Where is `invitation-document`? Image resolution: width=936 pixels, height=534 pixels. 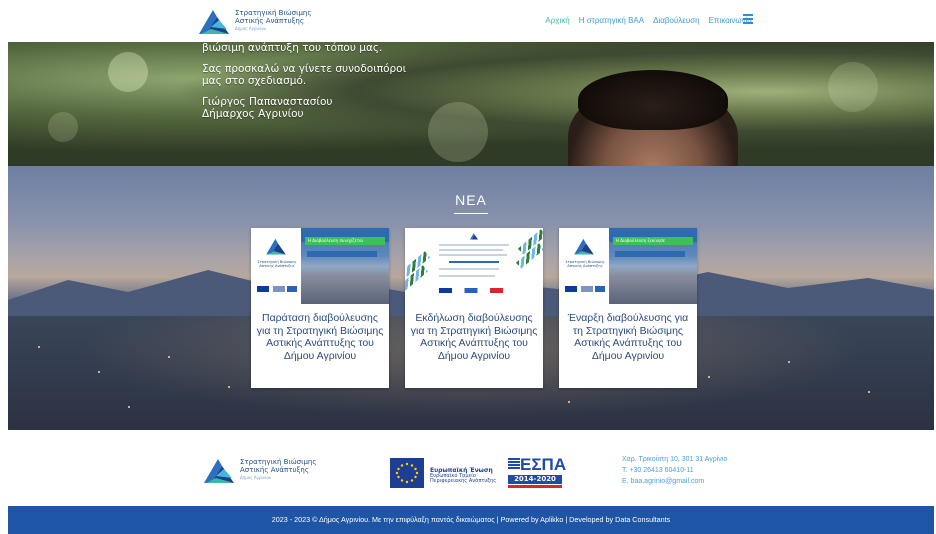 invitation-document is located at coordinates (474, 266).